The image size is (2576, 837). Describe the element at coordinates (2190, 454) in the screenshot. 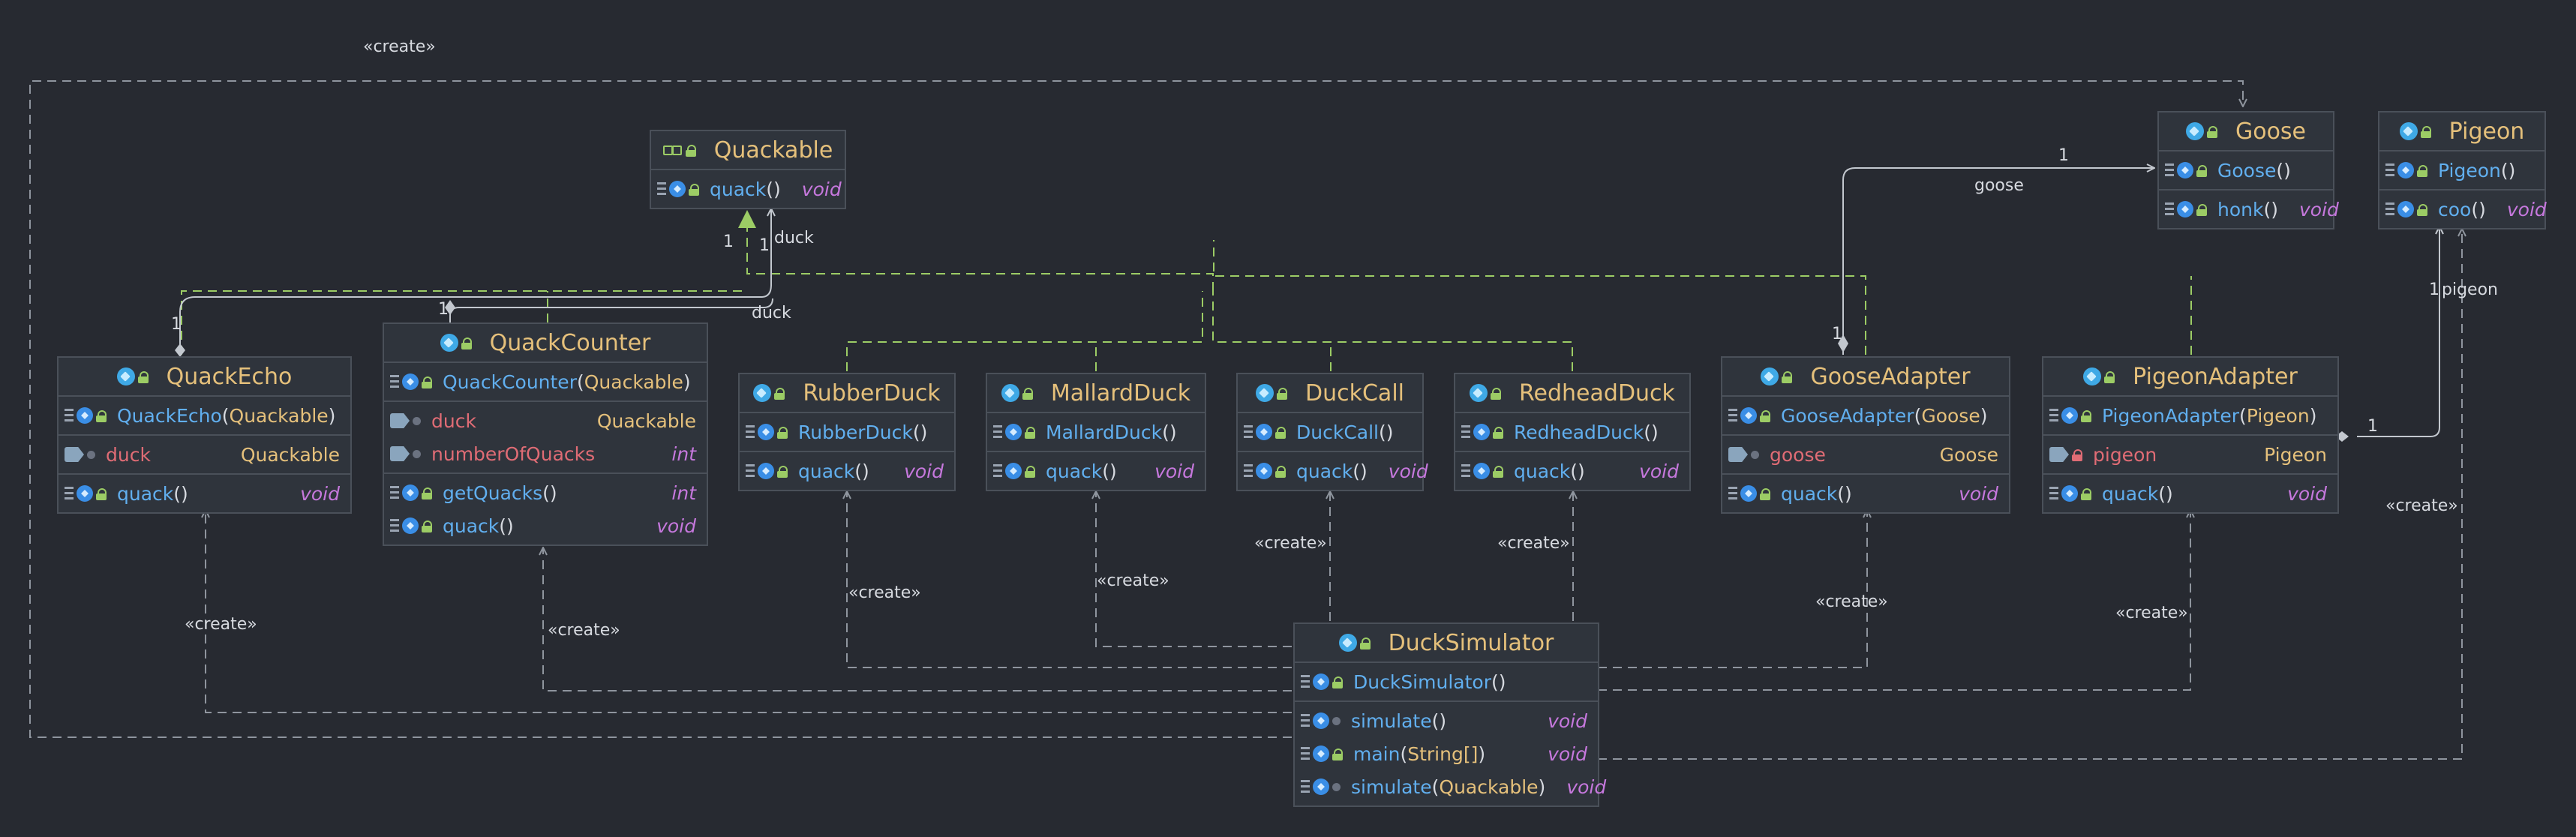

I see `field-row: pigeon Pigeon` at that location.